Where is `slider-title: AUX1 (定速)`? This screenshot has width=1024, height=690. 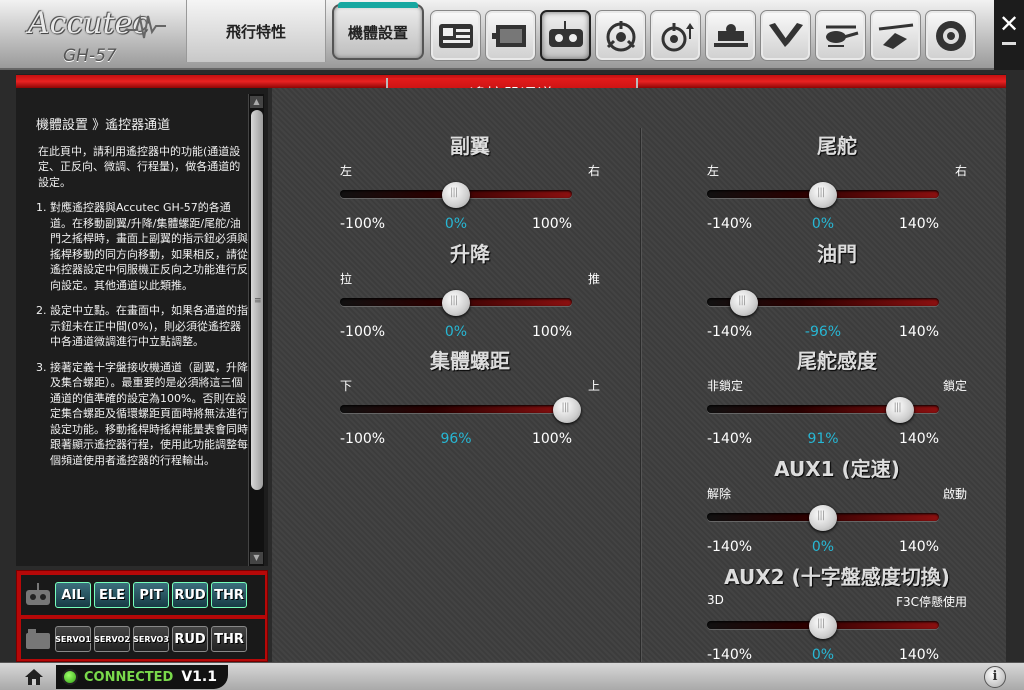
slider-title: AUX1 (定速) is located at coordinates (837, 469).